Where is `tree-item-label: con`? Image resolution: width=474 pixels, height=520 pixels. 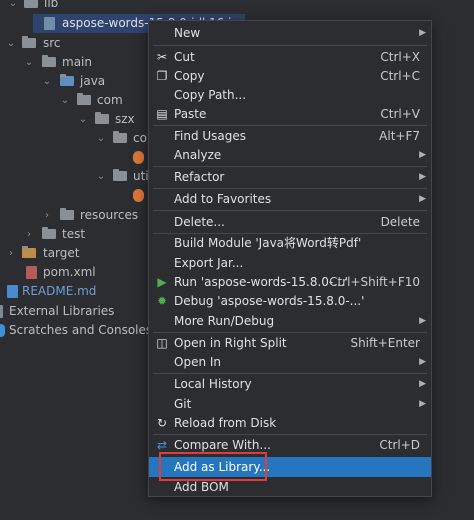
tree-item-label: con is located at coordinates (140, 138).